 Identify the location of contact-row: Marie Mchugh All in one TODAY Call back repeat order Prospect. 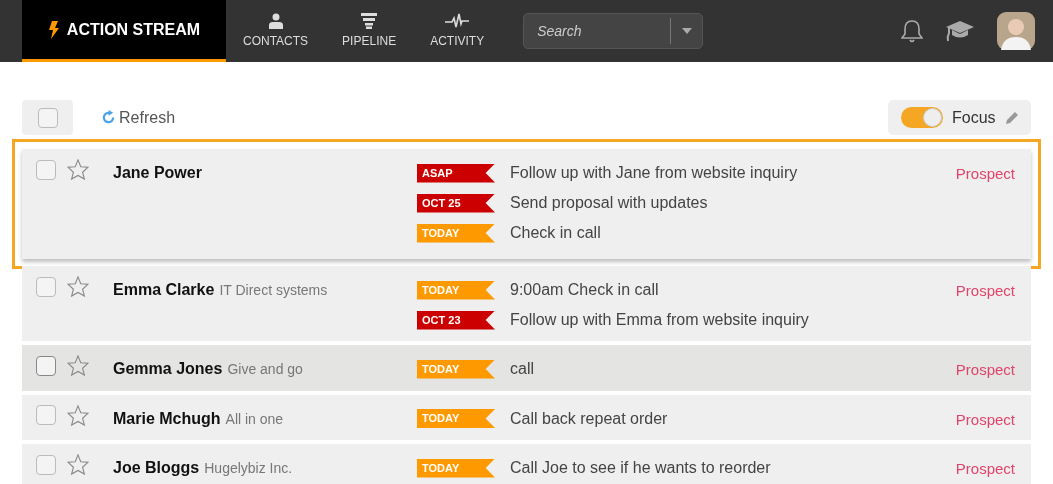
(526, 417).